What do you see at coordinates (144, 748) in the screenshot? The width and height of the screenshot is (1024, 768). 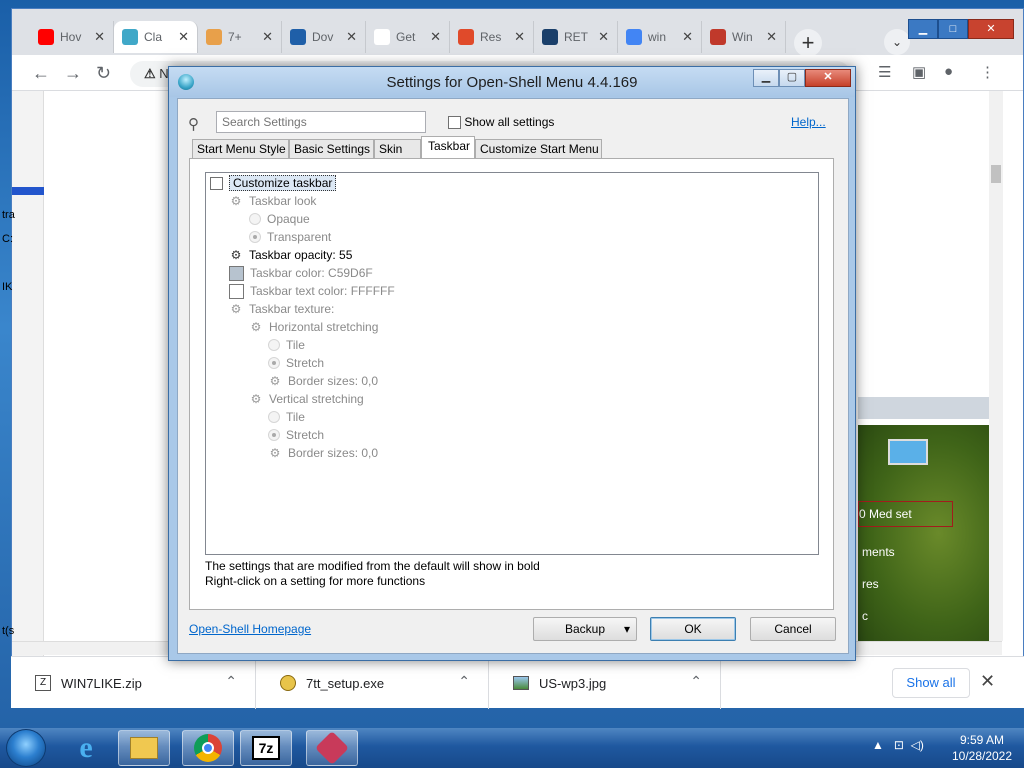 I see `file-explorer-icon` at bounding box center [144, 748].